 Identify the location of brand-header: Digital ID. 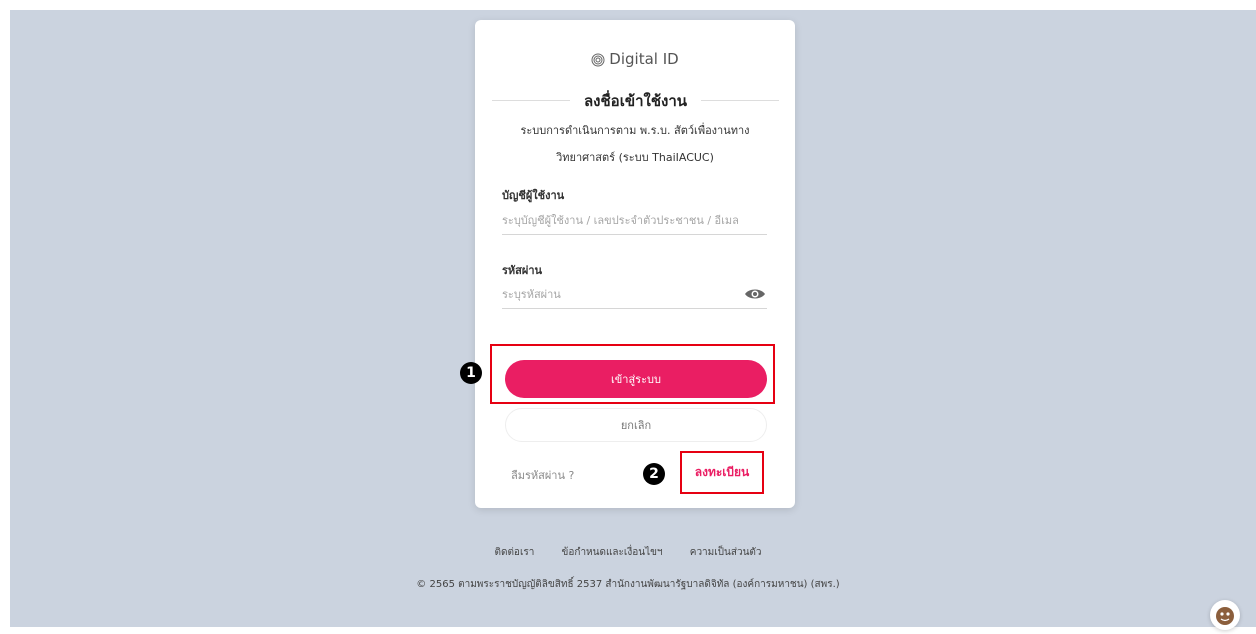
(635, 60).